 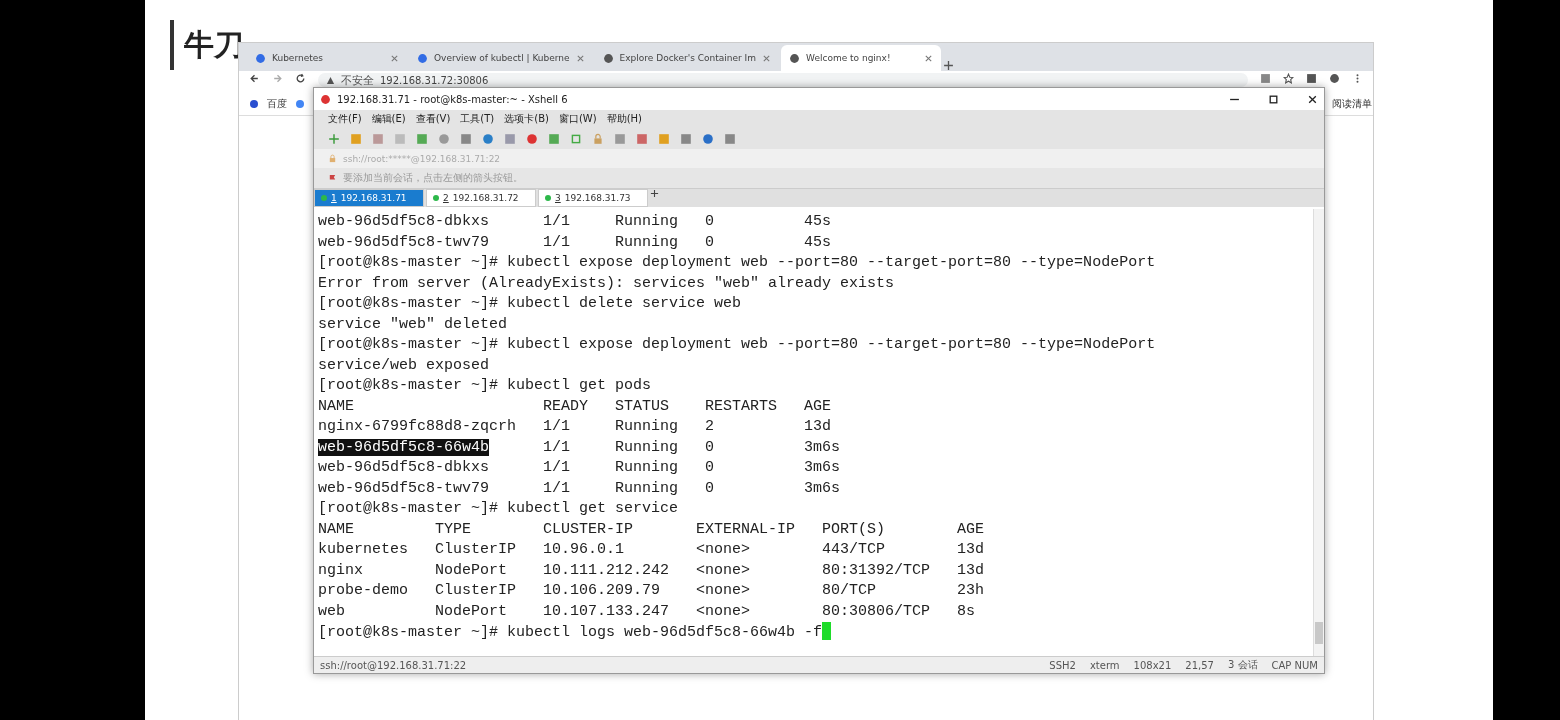 I want to click on terminal-line: nginx NodePort 10.111.212.242 <none> 80:31392/TCP 13d, so click(x=652, y=570).